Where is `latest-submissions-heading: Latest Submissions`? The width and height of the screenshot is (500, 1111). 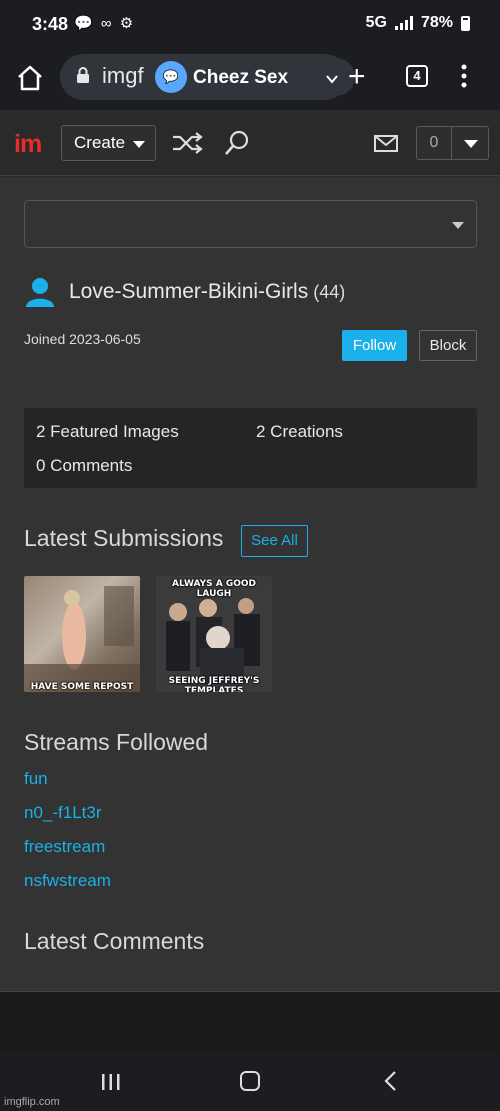 latest-submissions-heading: Latest Submissions is located at coordinates (124, 538).